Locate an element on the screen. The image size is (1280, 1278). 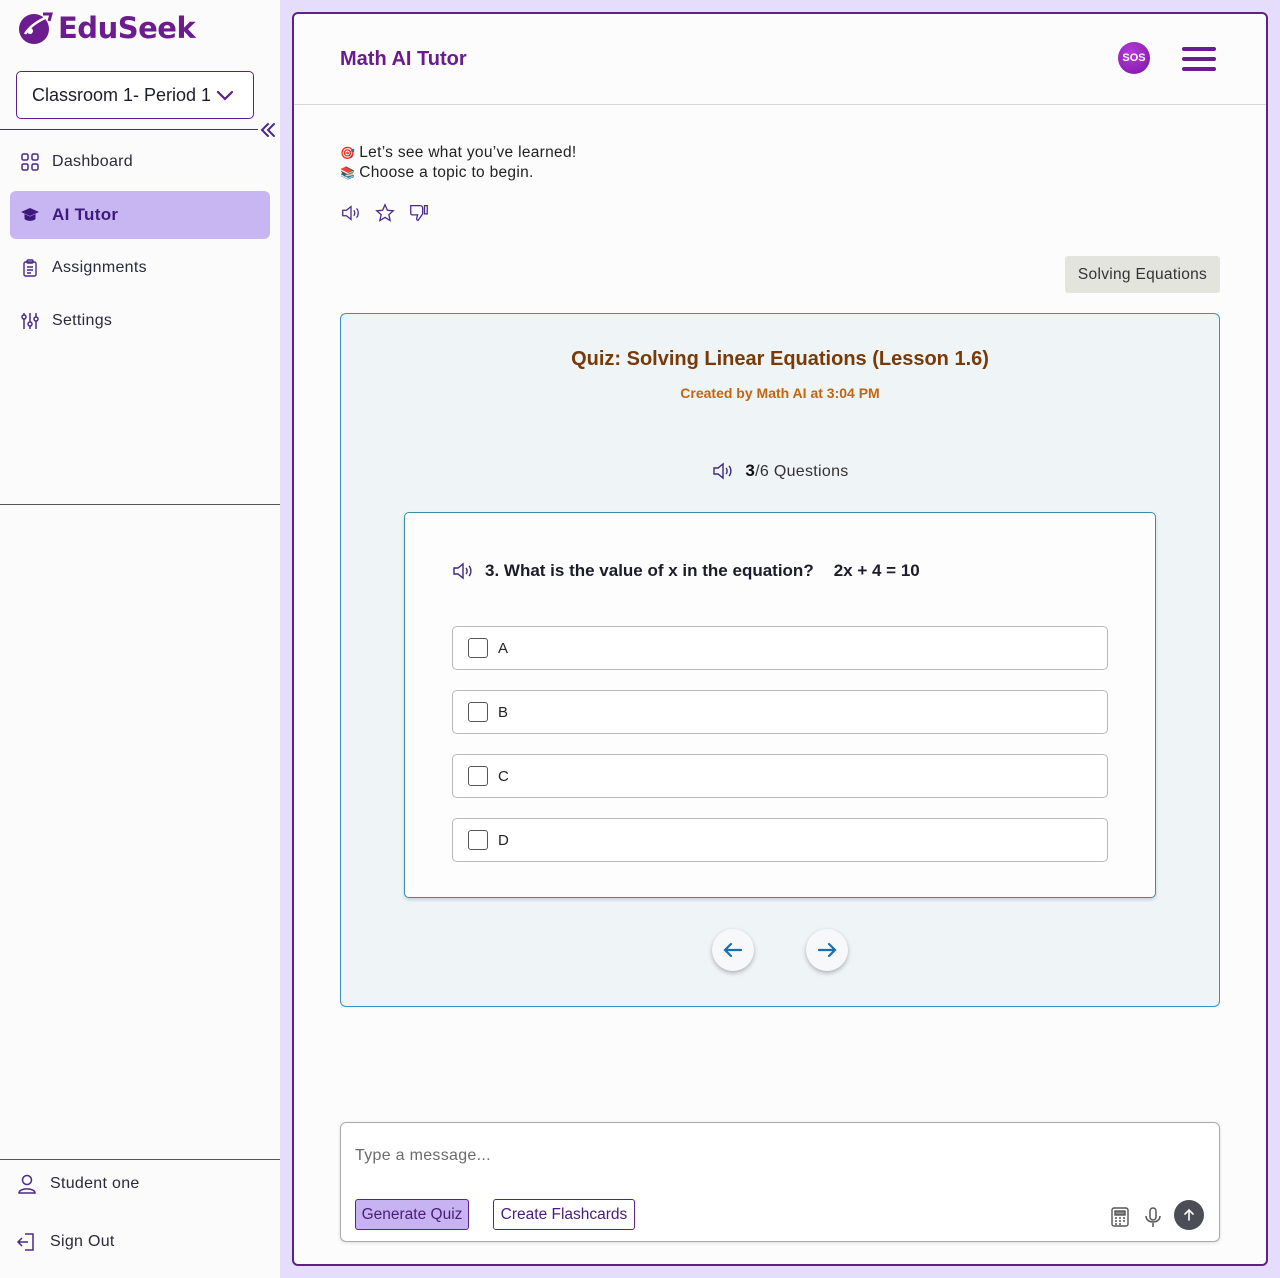
brand-logo: EduSeek is located at coordinates (106, 28).